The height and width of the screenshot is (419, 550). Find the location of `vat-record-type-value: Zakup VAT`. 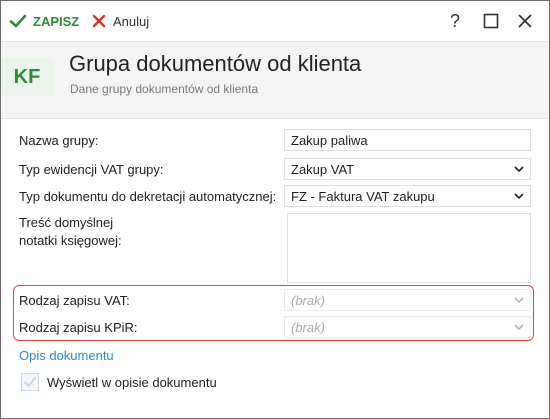

vat-record-type-value: Zakup VAT is located at coordinates (323, 169).